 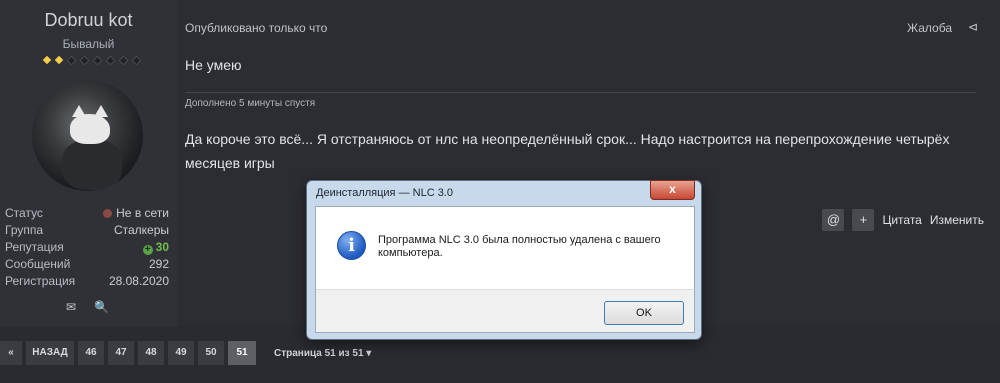 What do you see at coordinates (147, 250) in the screenshot?
I see `plus-circle-icon: +` at bounding box center [147, 250].